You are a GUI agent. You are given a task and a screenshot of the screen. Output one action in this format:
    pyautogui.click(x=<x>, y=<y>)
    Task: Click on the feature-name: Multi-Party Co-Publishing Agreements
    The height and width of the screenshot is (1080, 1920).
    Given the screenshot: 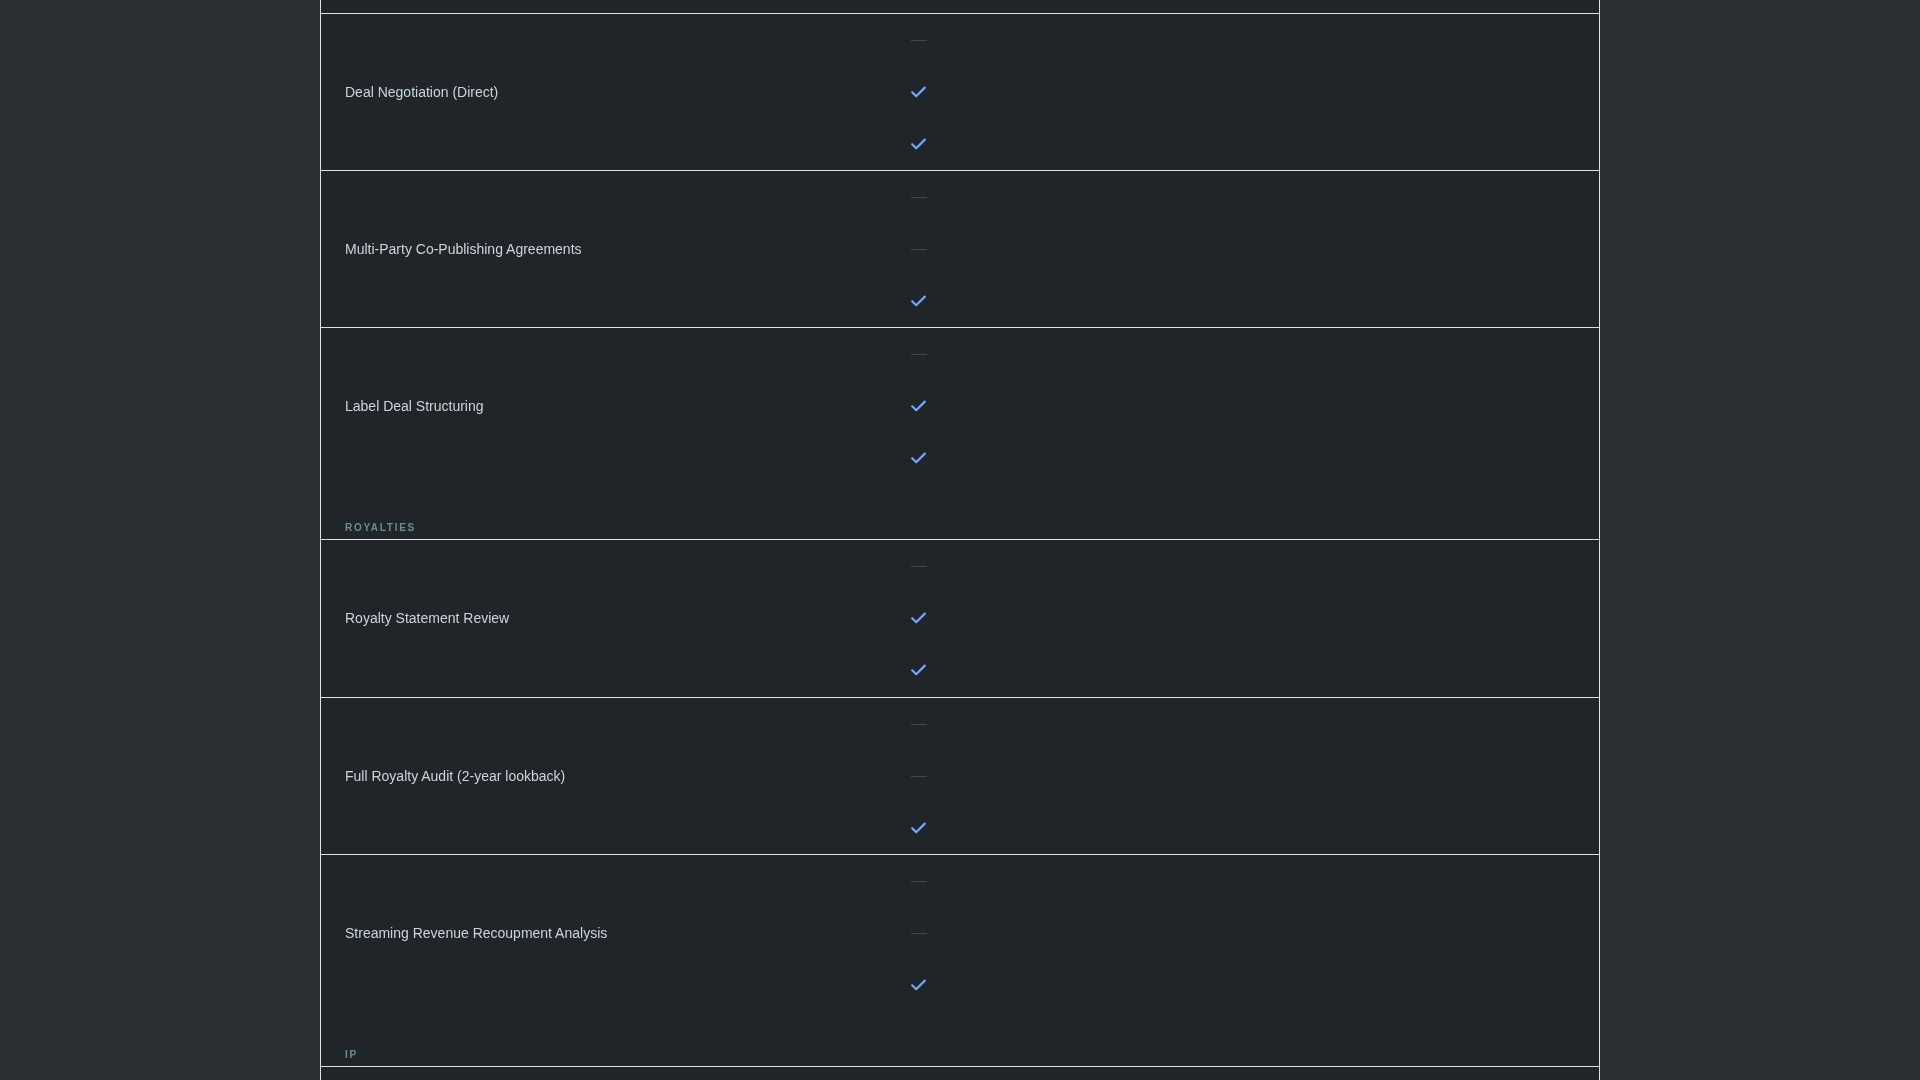 What is the action you would take?
    pyautogui.click(x=463, y=249)
    